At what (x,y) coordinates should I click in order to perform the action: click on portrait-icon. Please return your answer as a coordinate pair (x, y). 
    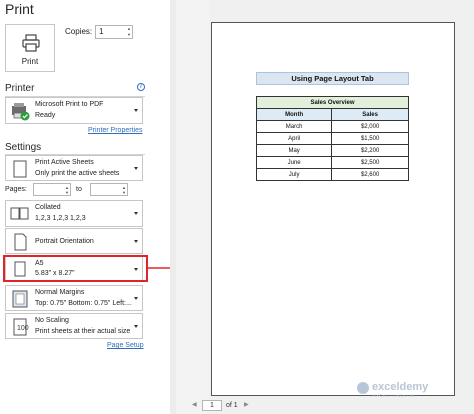
    Looking at the image, I should click on (20, 242).